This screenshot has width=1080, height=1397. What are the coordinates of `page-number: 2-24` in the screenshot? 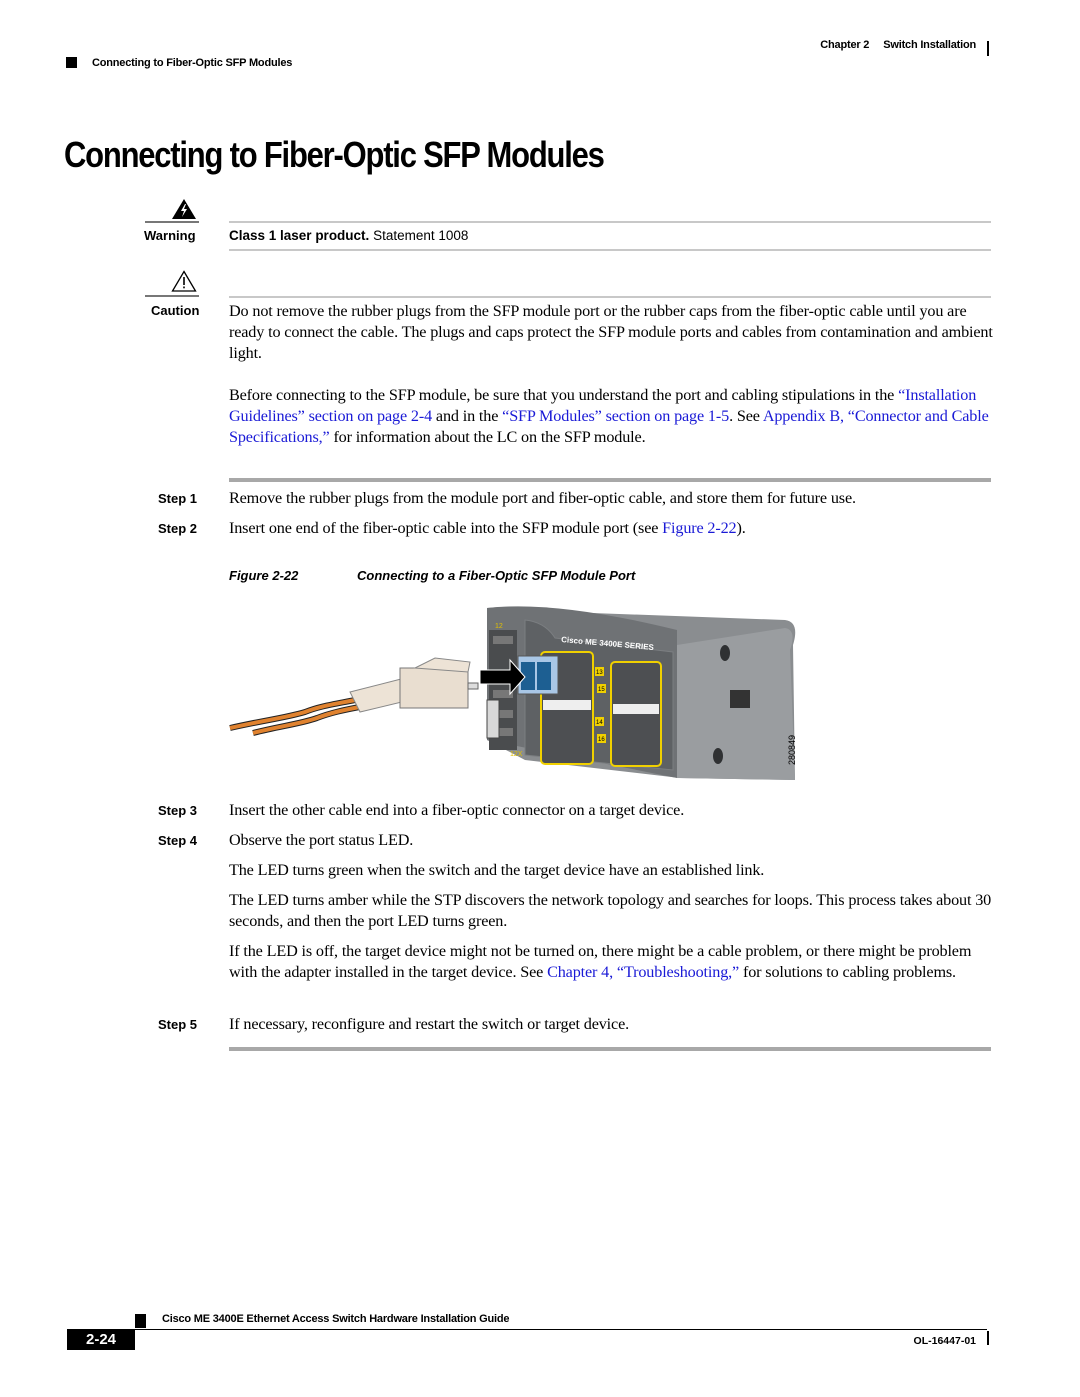 It's located at (101, 1339).